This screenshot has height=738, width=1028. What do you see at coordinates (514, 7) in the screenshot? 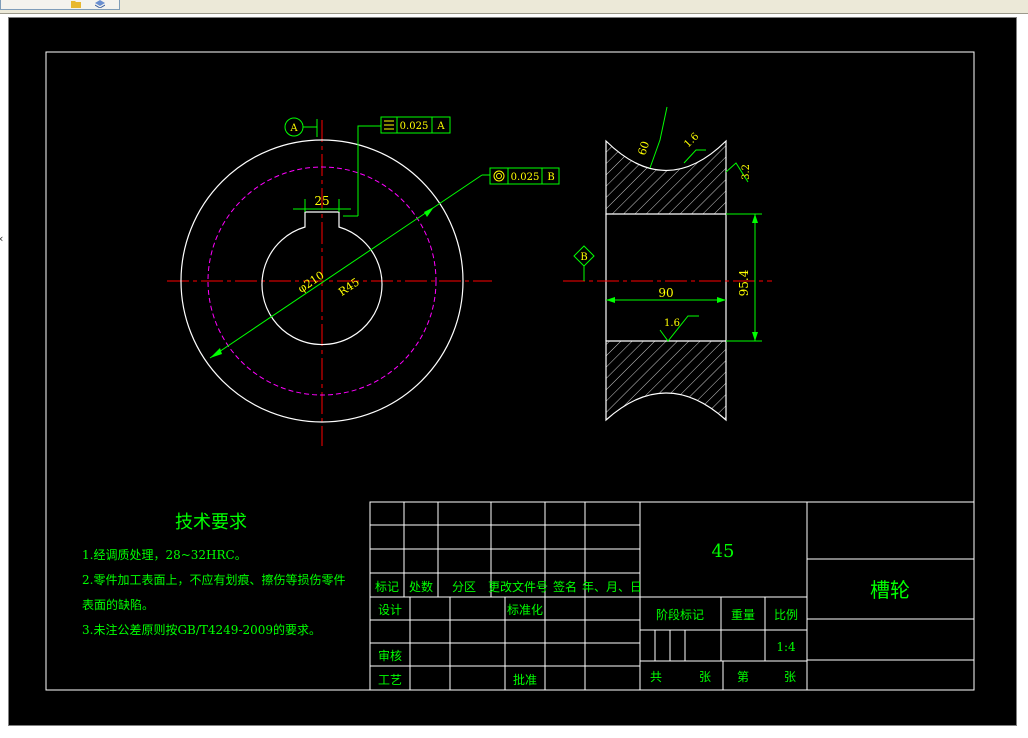
I see `toolbar-strip` at bounding box center [514, 7].